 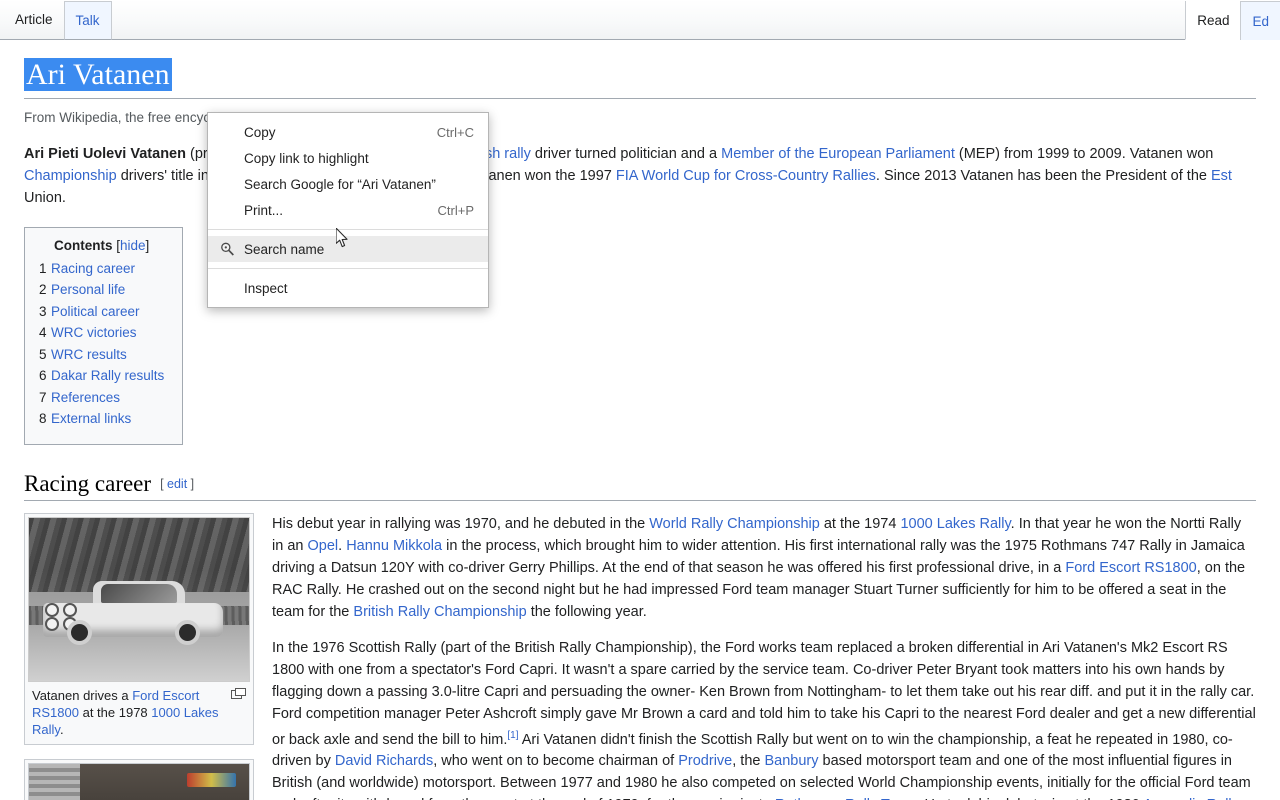 I want to click on reference-link-1: [1], so click(x=512, y=735).